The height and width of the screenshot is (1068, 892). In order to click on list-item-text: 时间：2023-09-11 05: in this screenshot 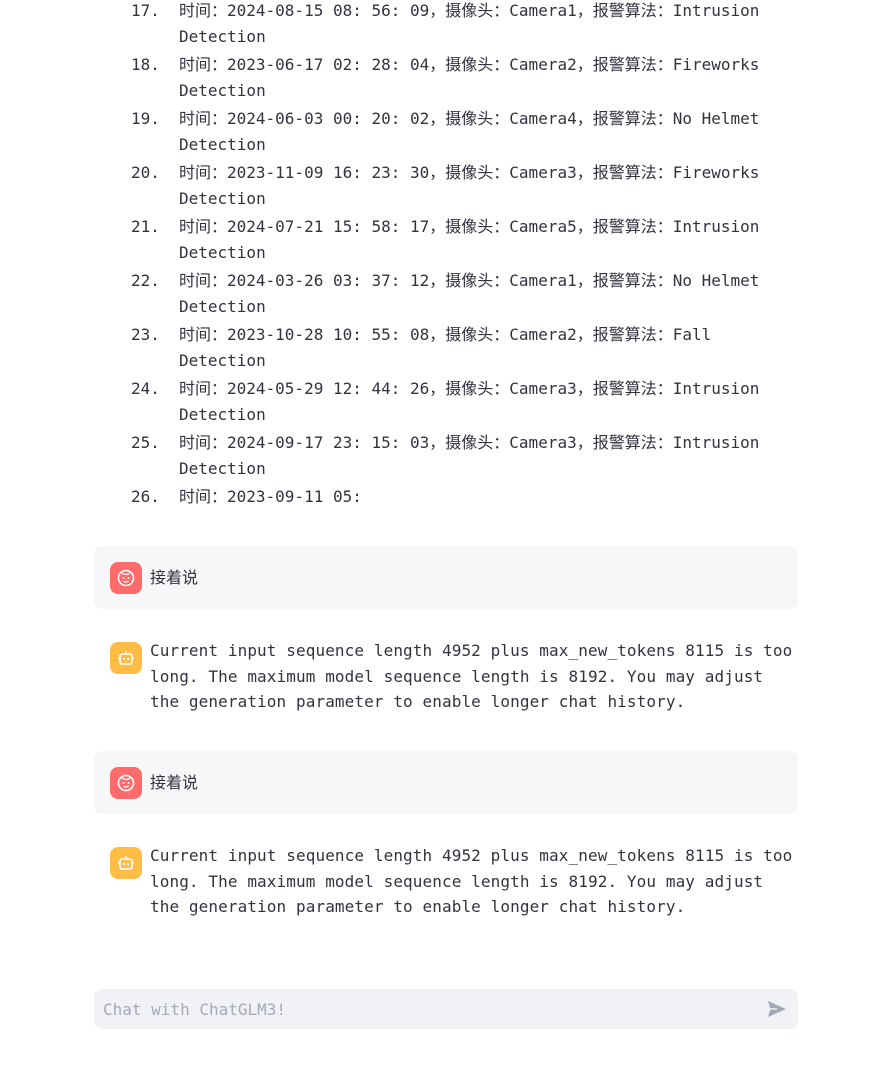, I will do `click(270, 496)`.